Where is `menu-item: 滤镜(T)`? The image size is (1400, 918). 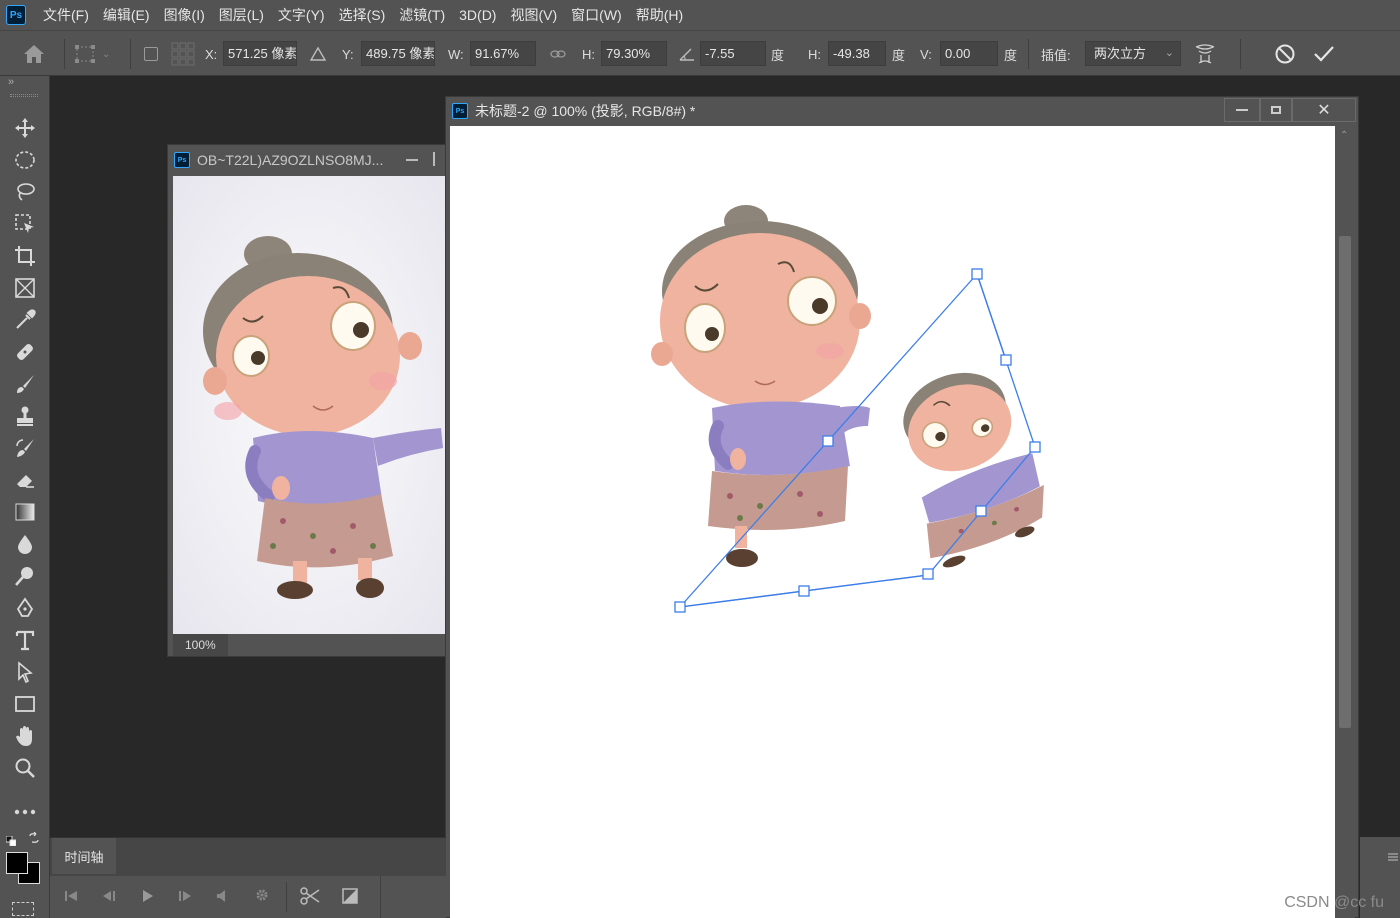
menu-item: 滤镜(T) is located at coordinates (422, 15).